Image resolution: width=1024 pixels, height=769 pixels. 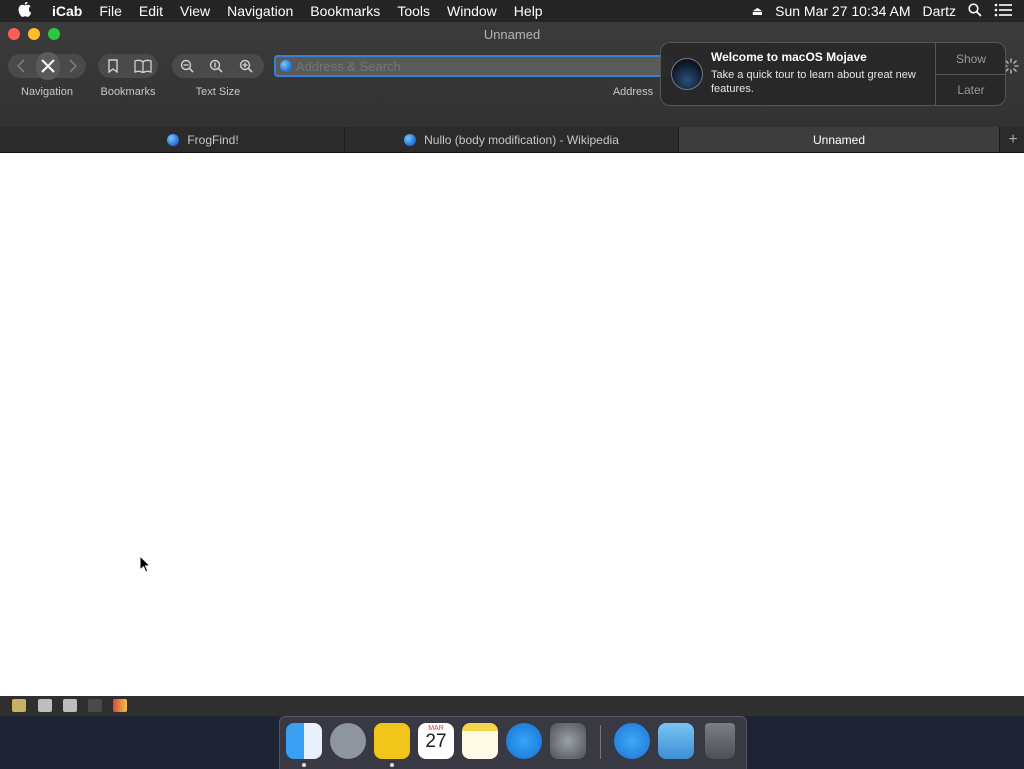 I want to click on tab-frogfind: FrogFind!, so click(x=203, y=139).